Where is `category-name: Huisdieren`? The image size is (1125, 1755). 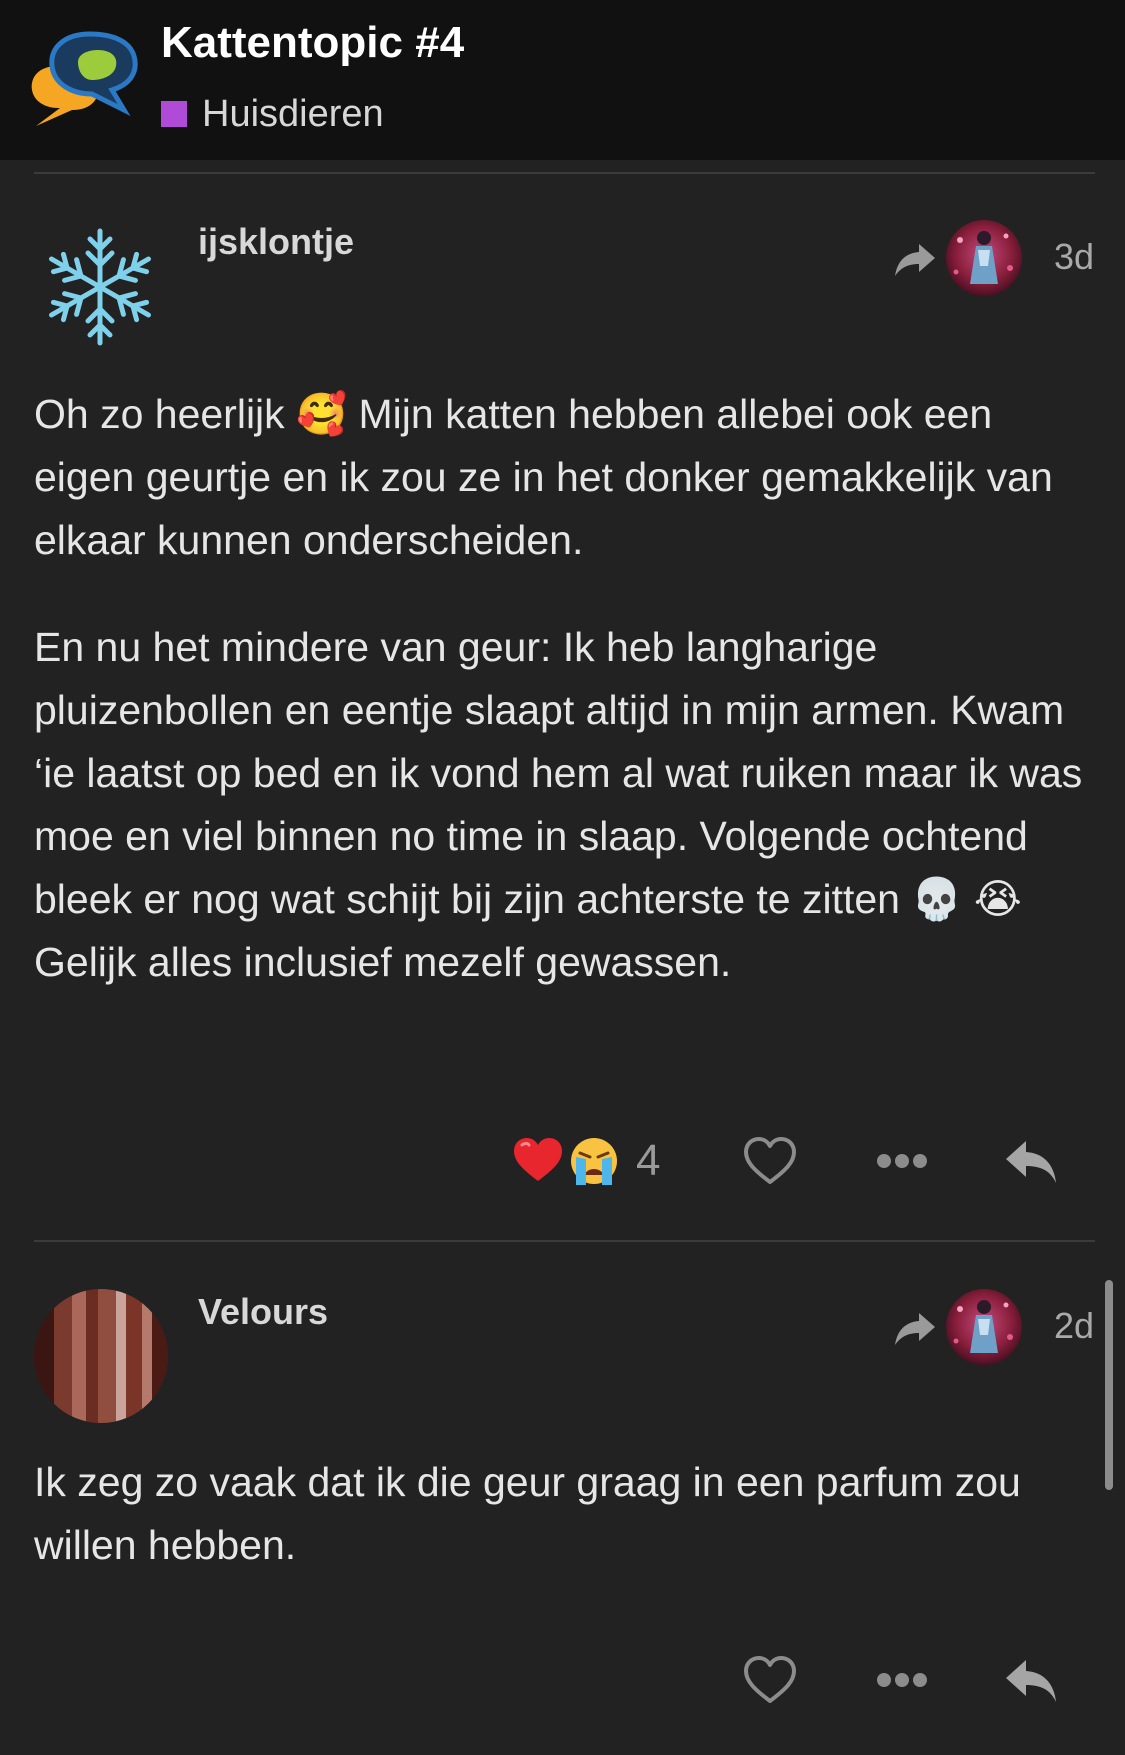
category-name: Huisdieren is located at coordinates (293, 113).